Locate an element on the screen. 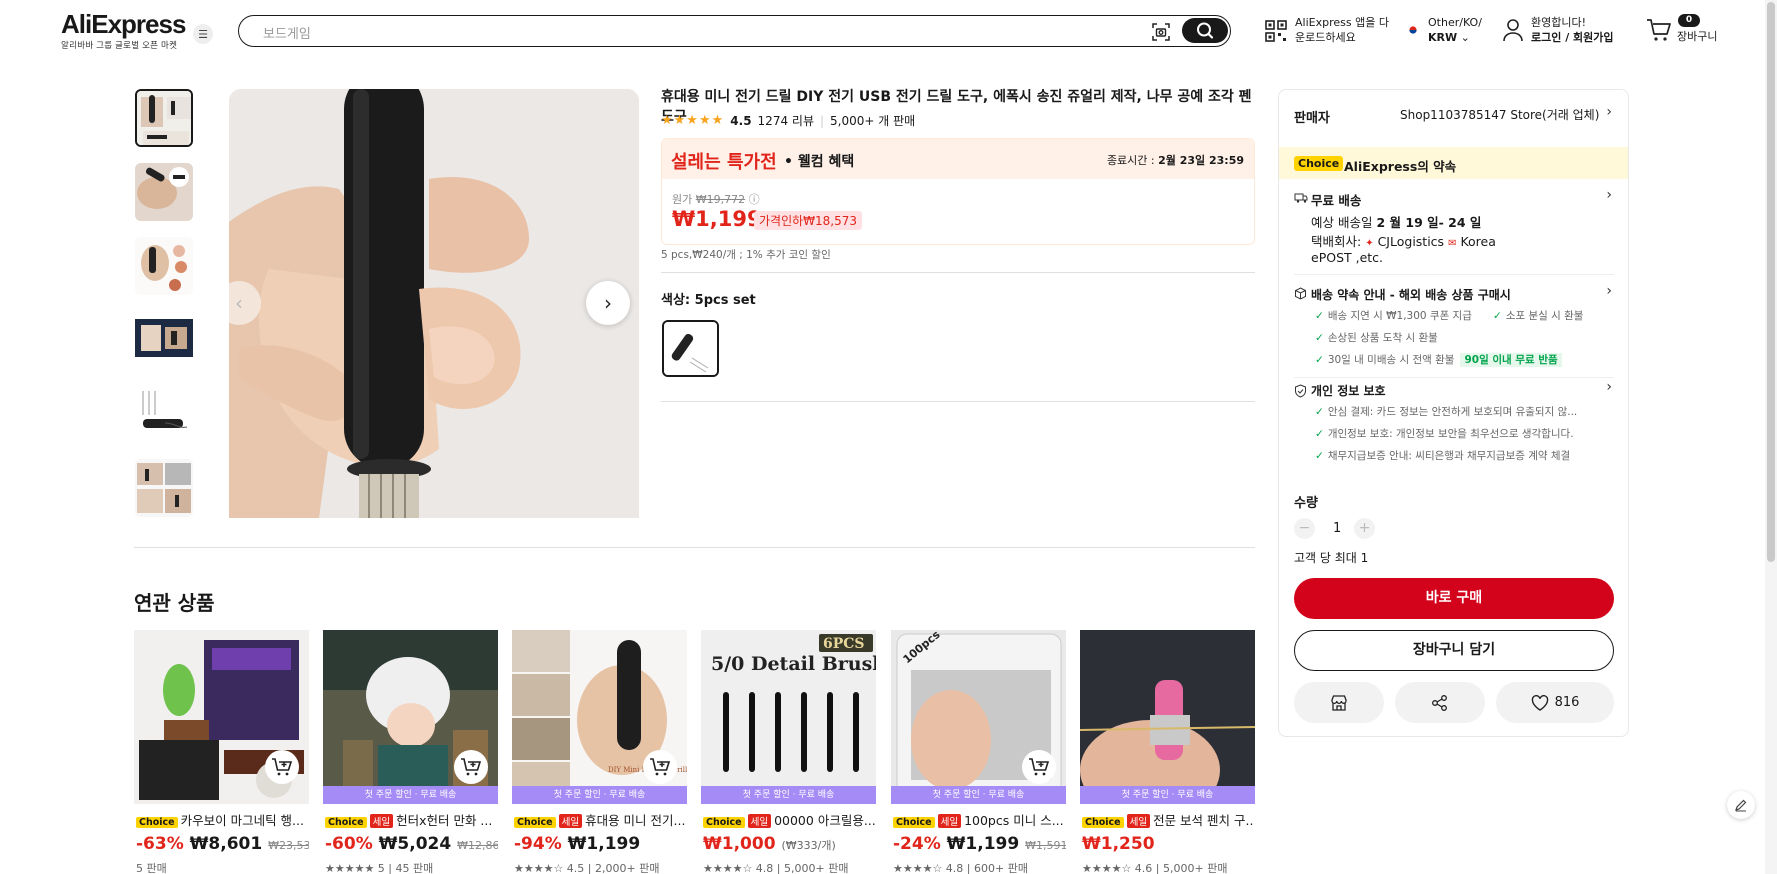 This screenshot has width=1777, height=874. wishlist-button: 816 is located at coordinates (1555, 702).